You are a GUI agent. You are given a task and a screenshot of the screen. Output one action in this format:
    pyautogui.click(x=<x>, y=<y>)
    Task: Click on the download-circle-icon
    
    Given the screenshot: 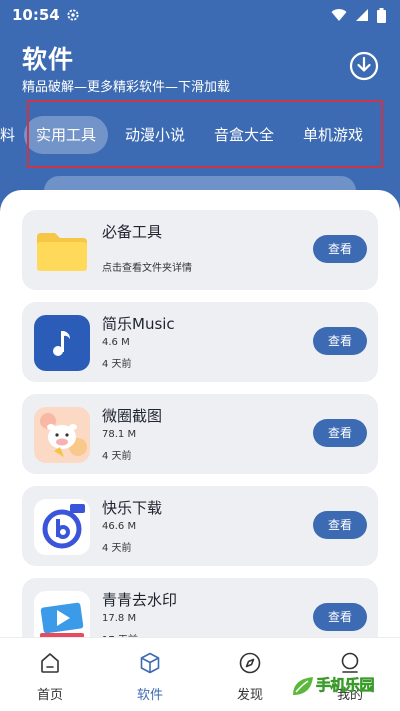 What is the action you would take?
    pyautogui.click(x=364, y=66)
    